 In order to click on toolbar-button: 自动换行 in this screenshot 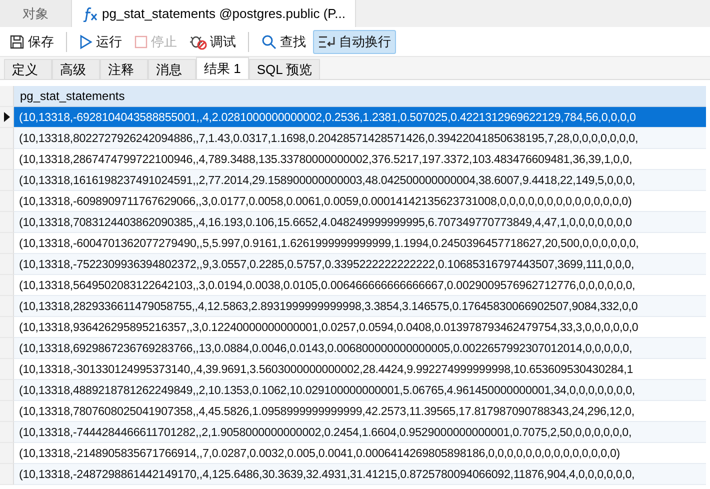, I will do `click(354, 42)`.